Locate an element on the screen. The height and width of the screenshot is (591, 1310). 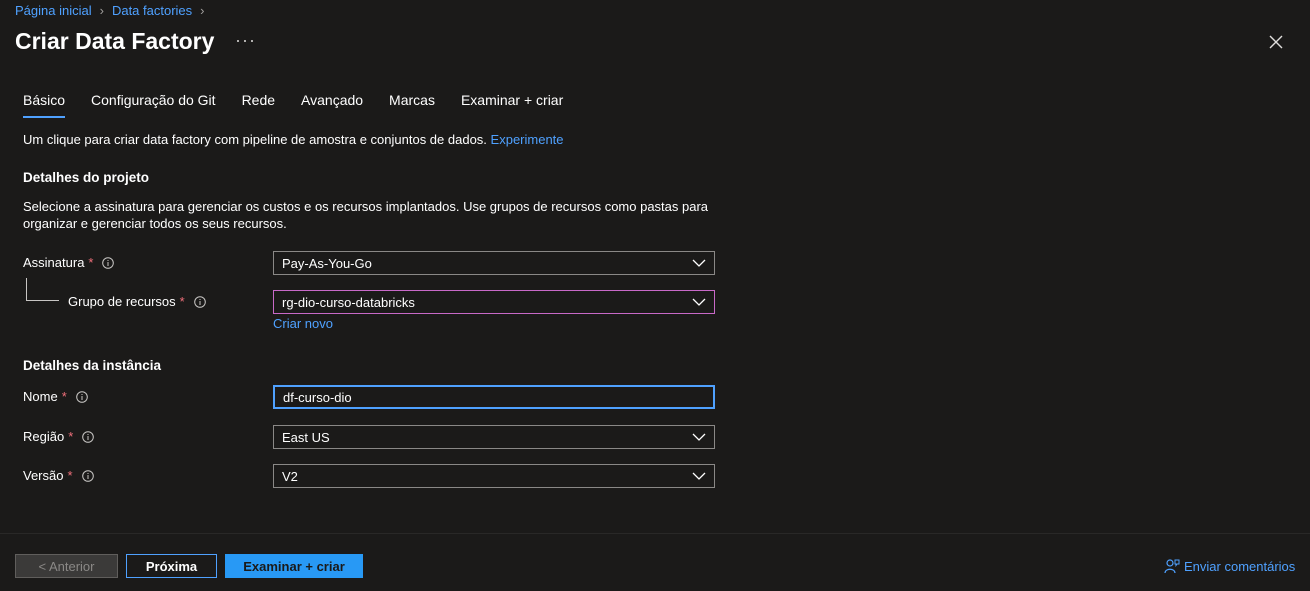
tab-review-create: Examinar + criar is located at coordinates (512, 105).